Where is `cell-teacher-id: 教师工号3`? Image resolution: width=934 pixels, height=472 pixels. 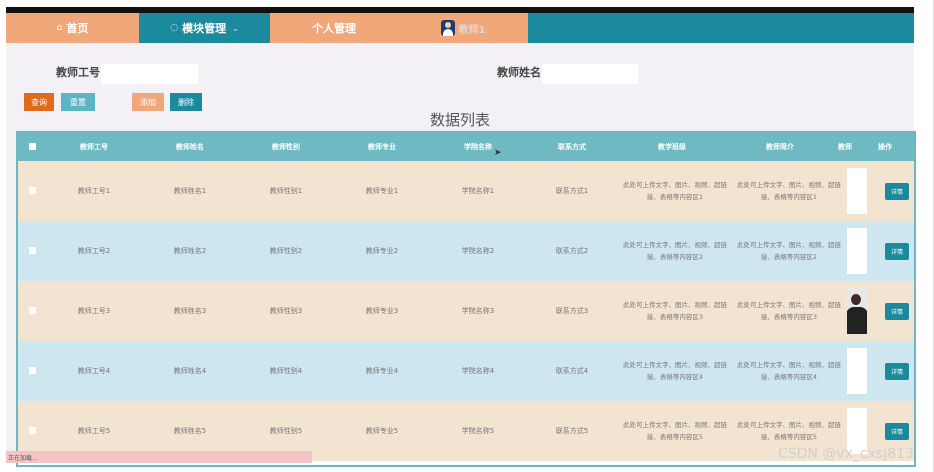 cell-teacher-id: 教师工号3 is located at coordinates (94, 311).